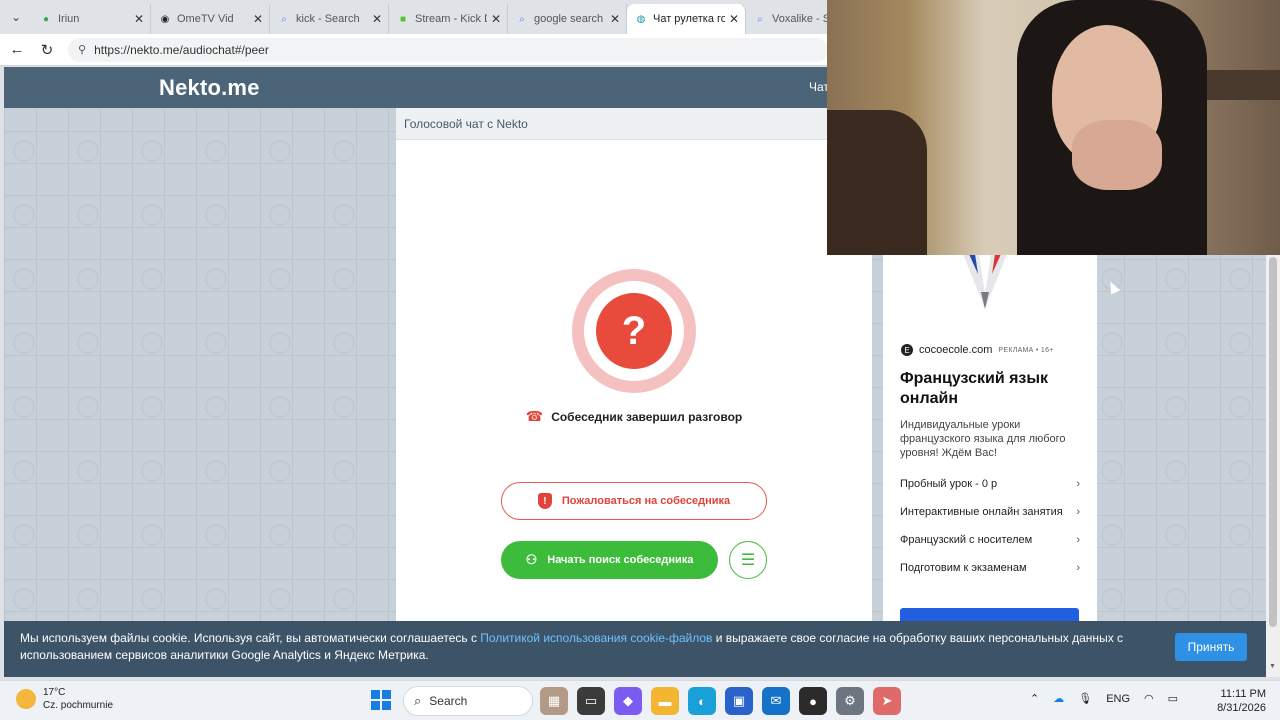 The image size is (1280, 720). Describe the element at coordinates (1034, 698) in the screenshot. I see `tray-overflow-chevron-icon: ⌃` at that location.